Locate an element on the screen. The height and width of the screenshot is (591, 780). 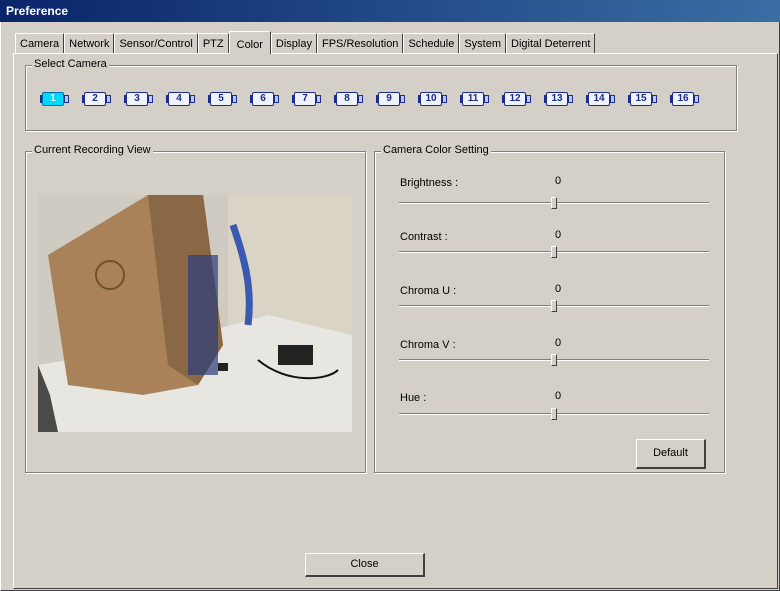
camera-13-button: 13 is located at coordinates (560, 99).